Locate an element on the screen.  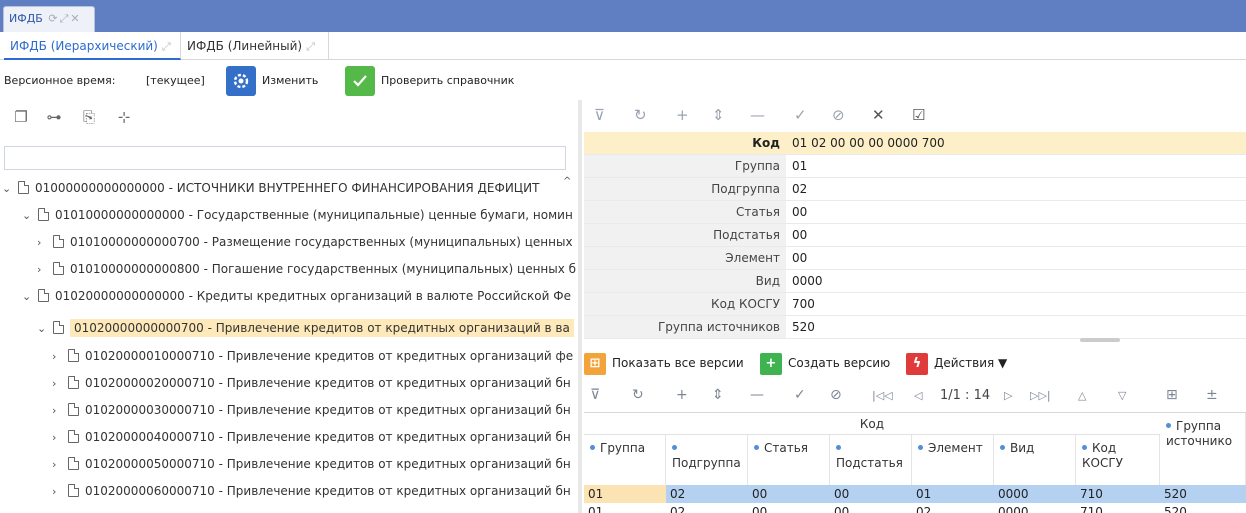
column-header: Подгруппа is located at coordinates (707, 460).